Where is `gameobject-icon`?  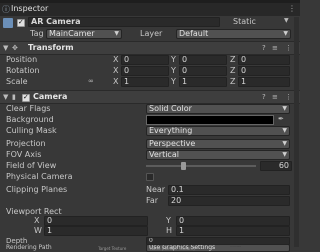 gameobject-icon is located at coordinates (8, 23).